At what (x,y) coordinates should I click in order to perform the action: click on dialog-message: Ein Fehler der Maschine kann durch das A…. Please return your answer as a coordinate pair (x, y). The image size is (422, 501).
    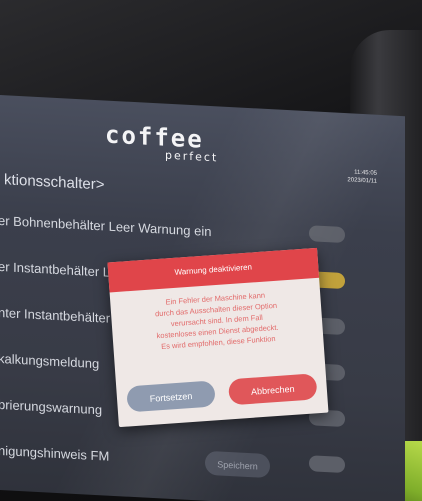
    Looking at the image, I should click on (217, 316).